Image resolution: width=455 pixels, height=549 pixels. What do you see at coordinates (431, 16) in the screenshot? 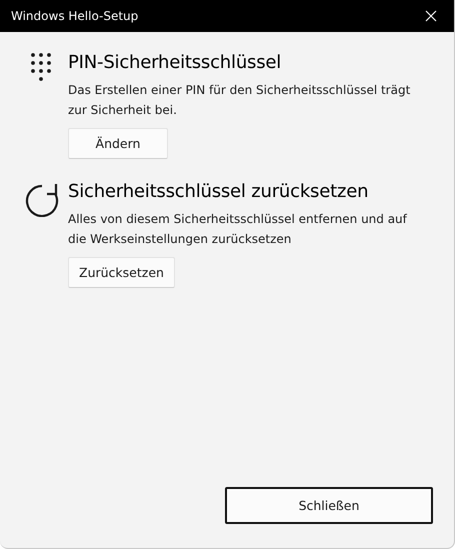
I see `close-icon` at bounding box center [431, 16].